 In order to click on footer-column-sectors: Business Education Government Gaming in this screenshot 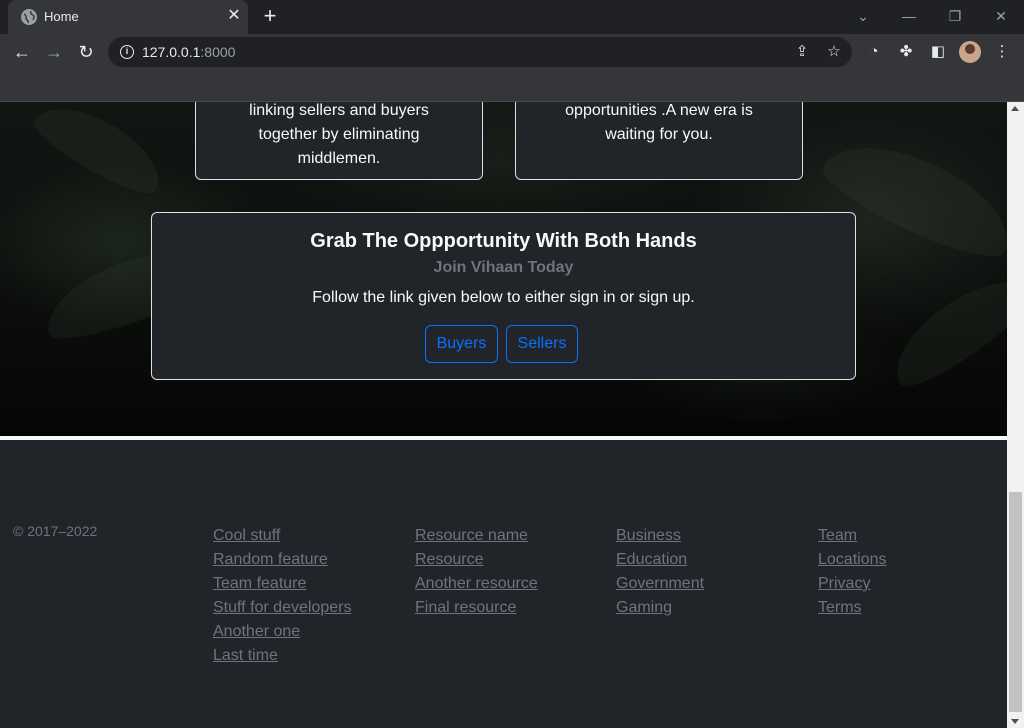, I will do `click(660, 572)`.